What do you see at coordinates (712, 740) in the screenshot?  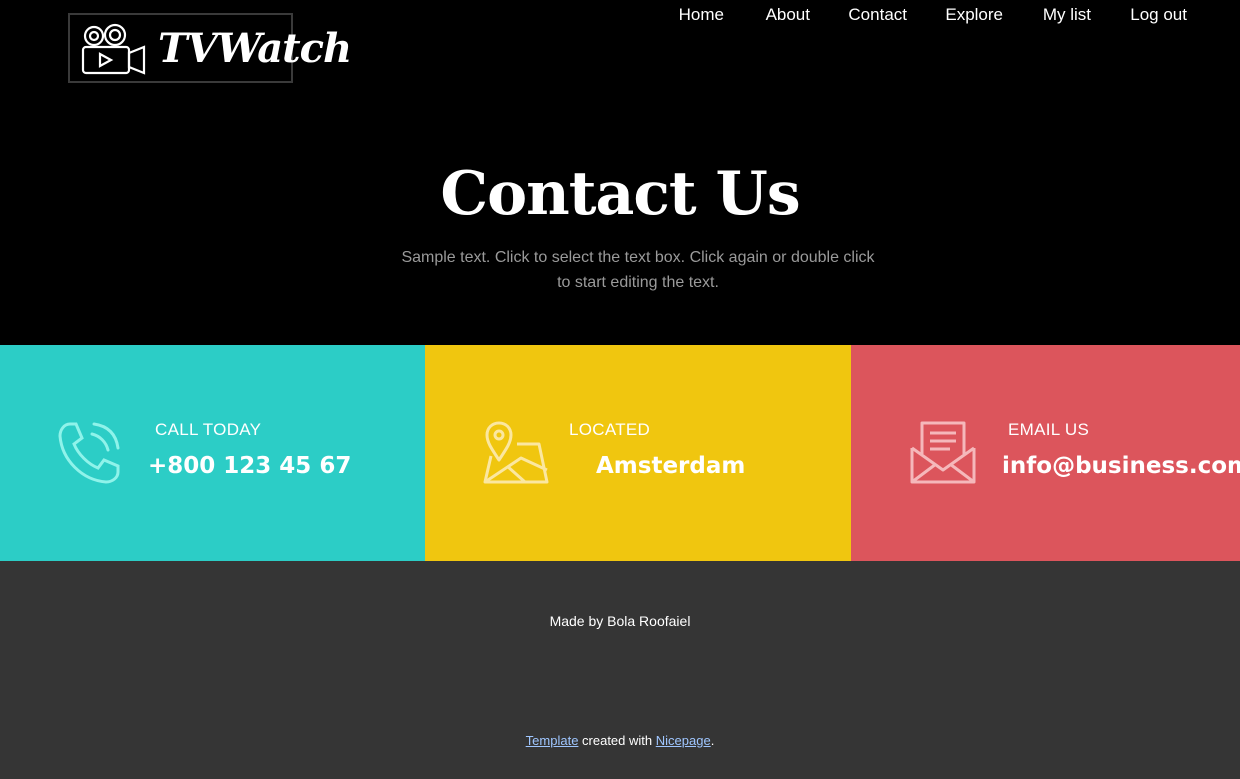 I see `credit-end: .` at bounding box center [712, 740].